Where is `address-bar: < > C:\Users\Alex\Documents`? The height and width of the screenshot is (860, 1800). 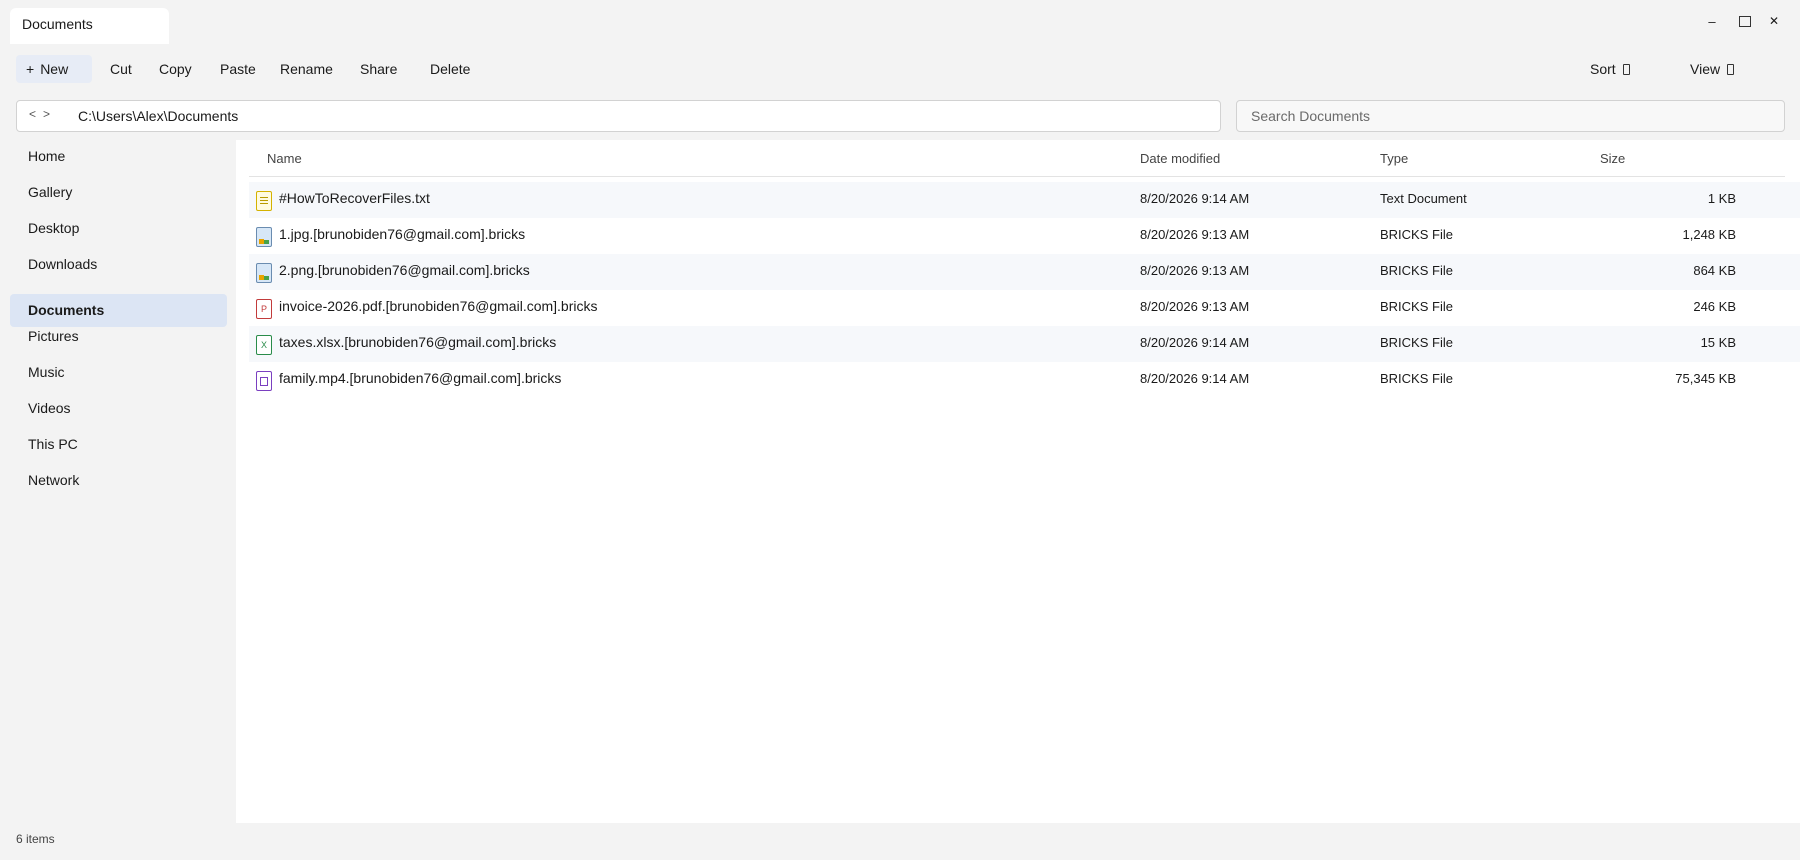
address-bar: < > C:\Users\Alex\Documents is located at coordinates (618, 116).